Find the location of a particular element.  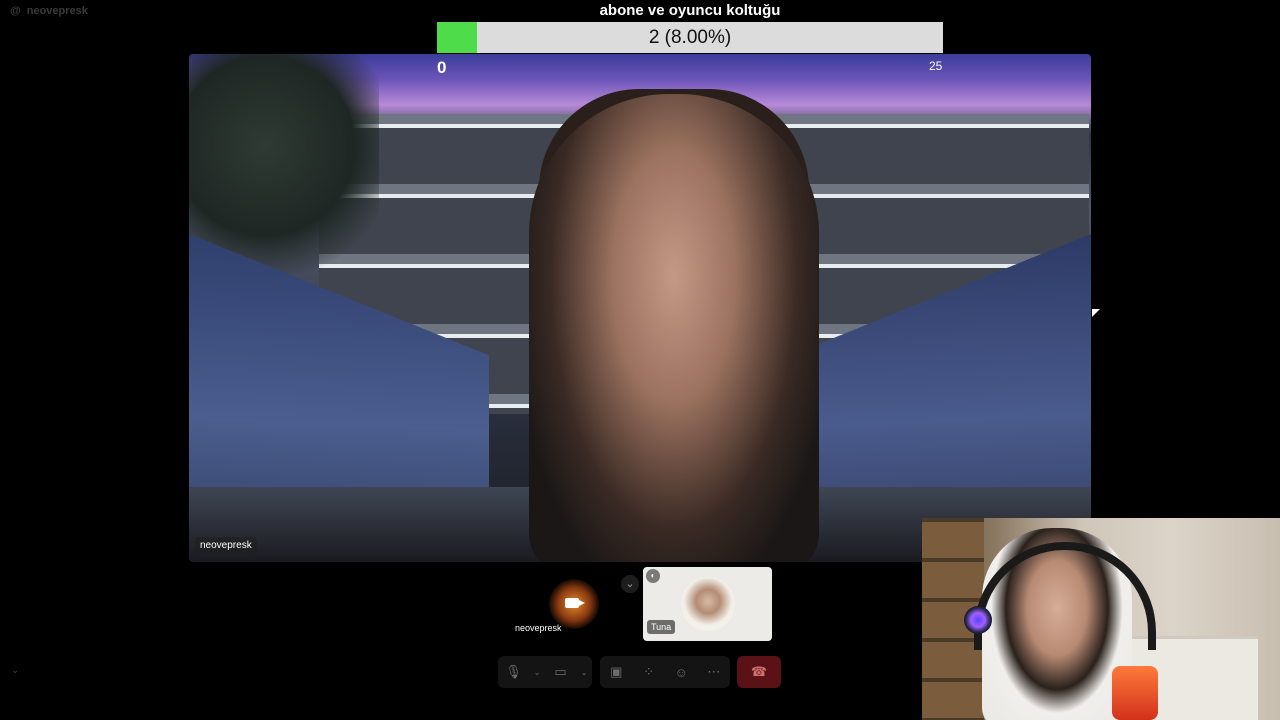

main-video-name-tag: neovepresk is located at coordinates (226, 545).